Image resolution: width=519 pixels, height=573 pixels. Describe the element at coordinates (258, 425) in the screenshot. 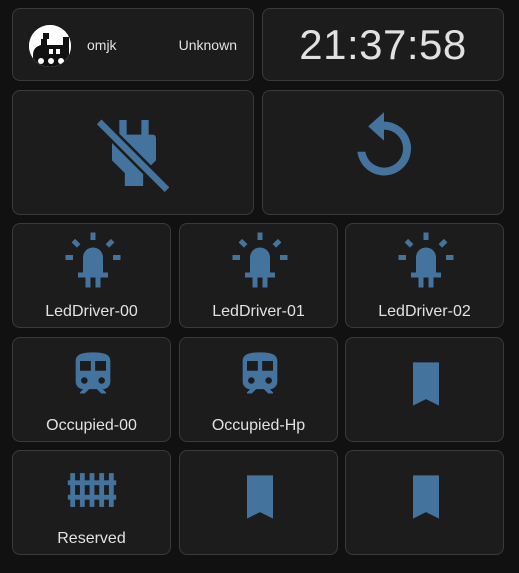

I see `button-label: Occupied-Hp` at that location.